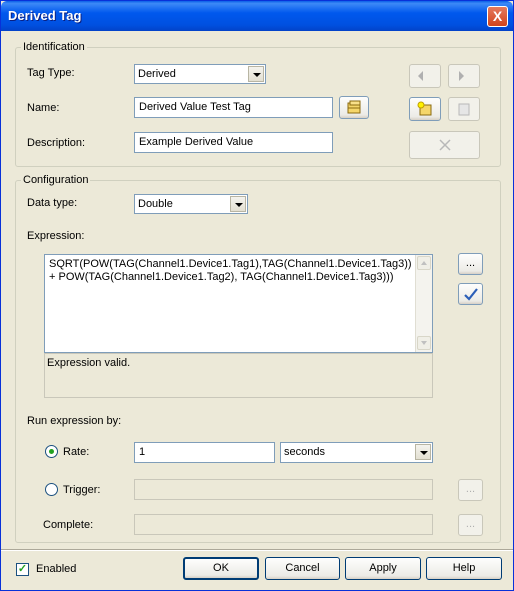  Describe the element at coordinates (52, 203) in the screenshot. I see `data-type-label: Data type:` at that location.